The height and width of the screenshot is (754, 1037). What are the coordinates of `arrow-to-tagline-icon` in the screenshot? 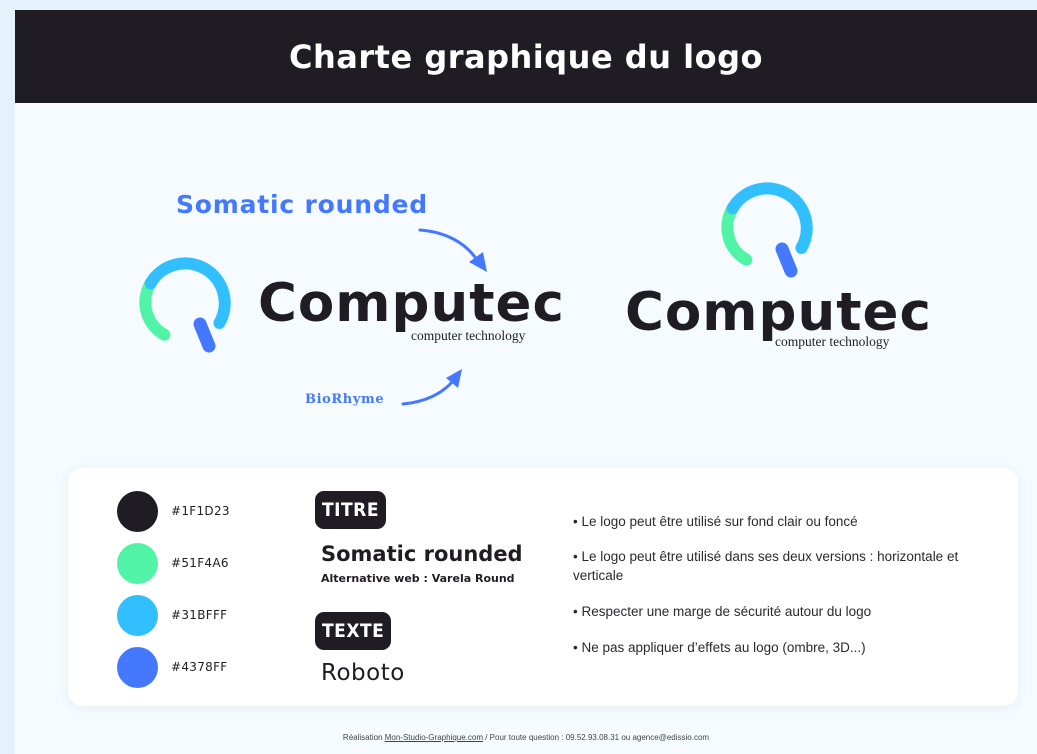 It's located at (431, 387).